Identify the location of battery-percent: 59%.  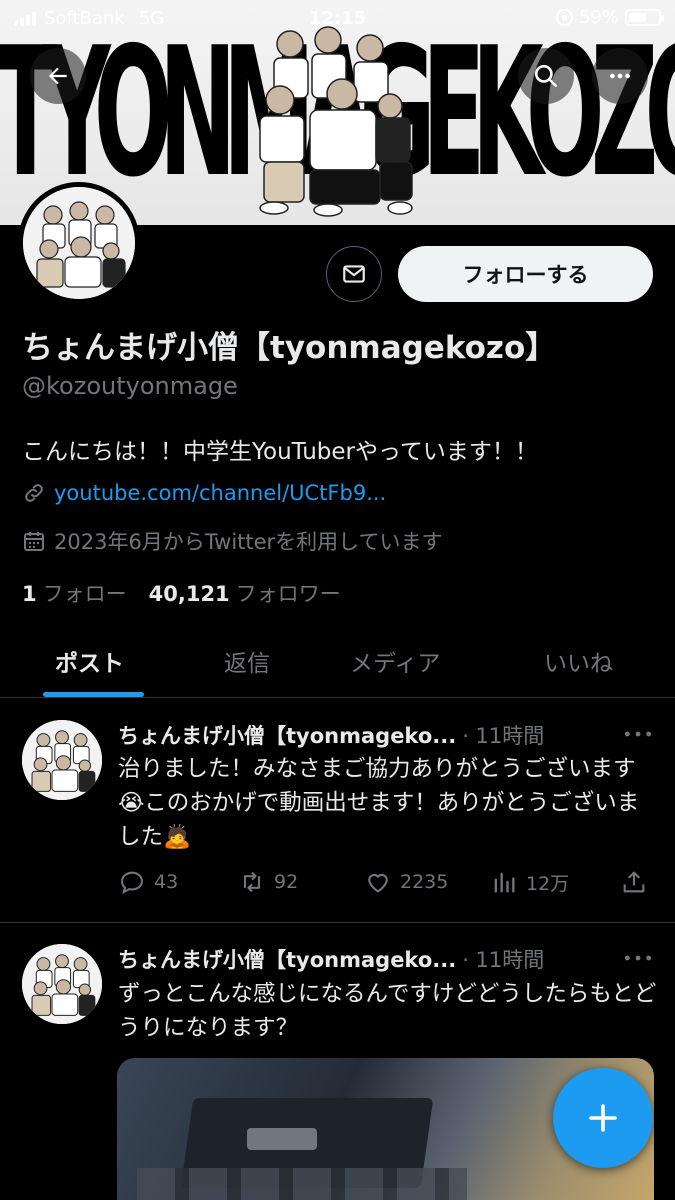
(598, 17).